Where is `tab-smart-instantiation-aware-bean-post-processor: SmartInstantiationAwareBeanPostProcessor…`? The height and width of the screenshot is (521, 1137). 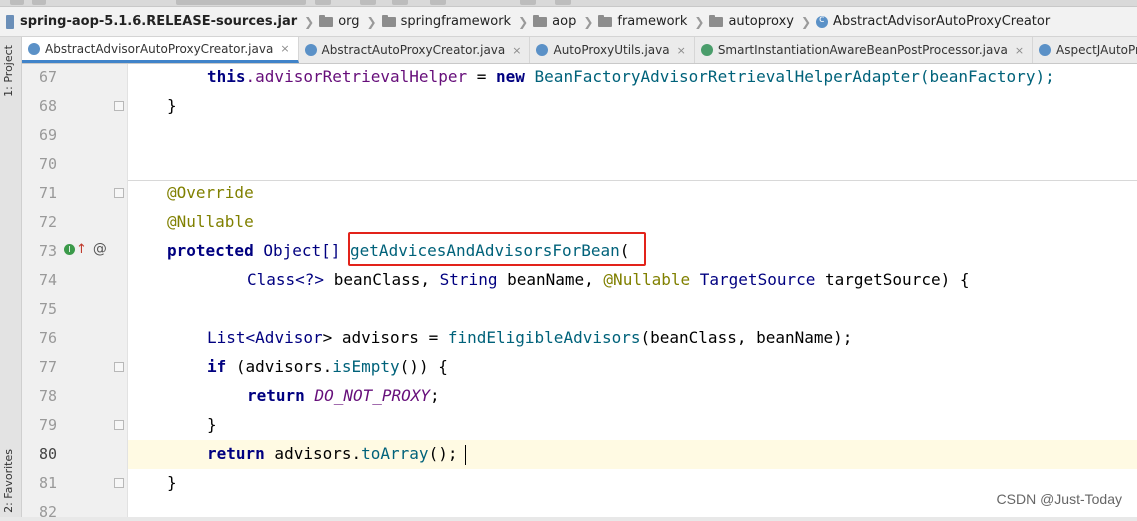
tab-smart-instantiation-aware-bean-post-processor: SmartInstantiationAwareBeanPostProcessor… is located at coordinates (864, 50).